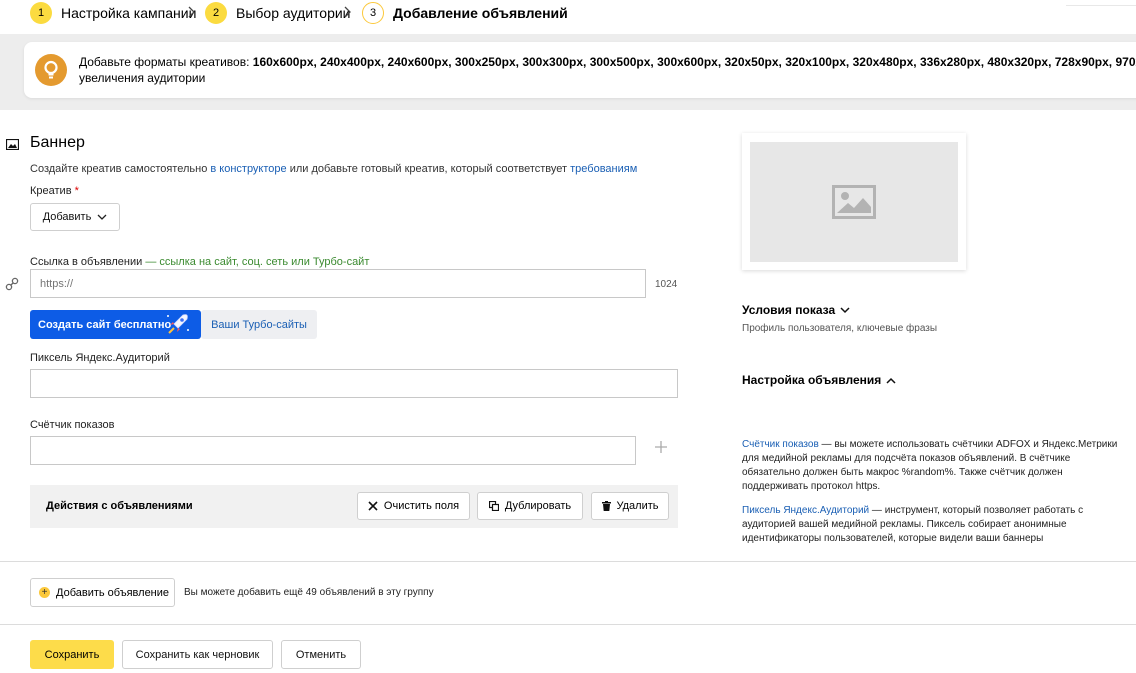 This screenshot has height=673, width=1136. Describe the element at coordinates (178, 324) in the screenshot. I see `rocket-icon` at that location.